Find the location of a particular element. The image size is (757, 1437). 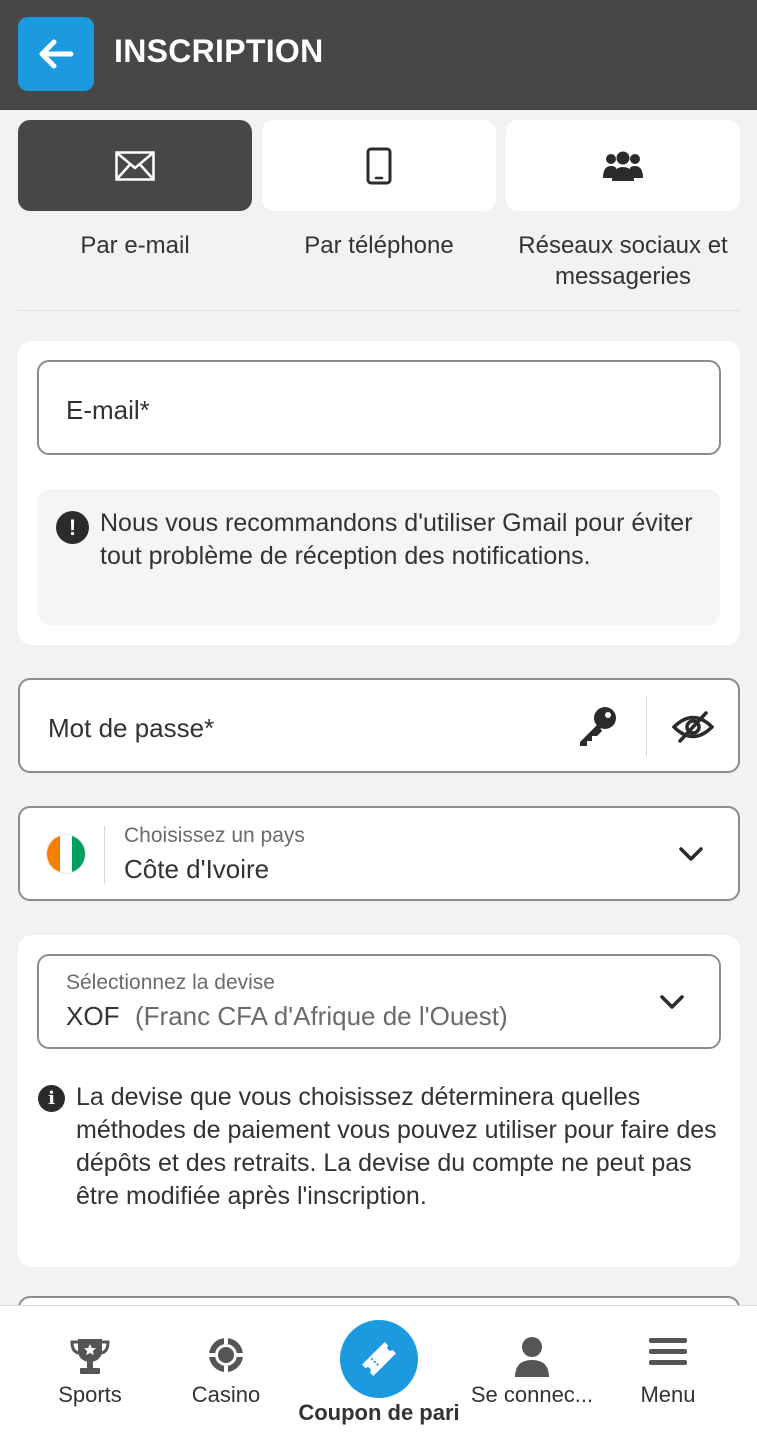

top-app-bar: INSCRIPTION is located at coordinates (378, 55).